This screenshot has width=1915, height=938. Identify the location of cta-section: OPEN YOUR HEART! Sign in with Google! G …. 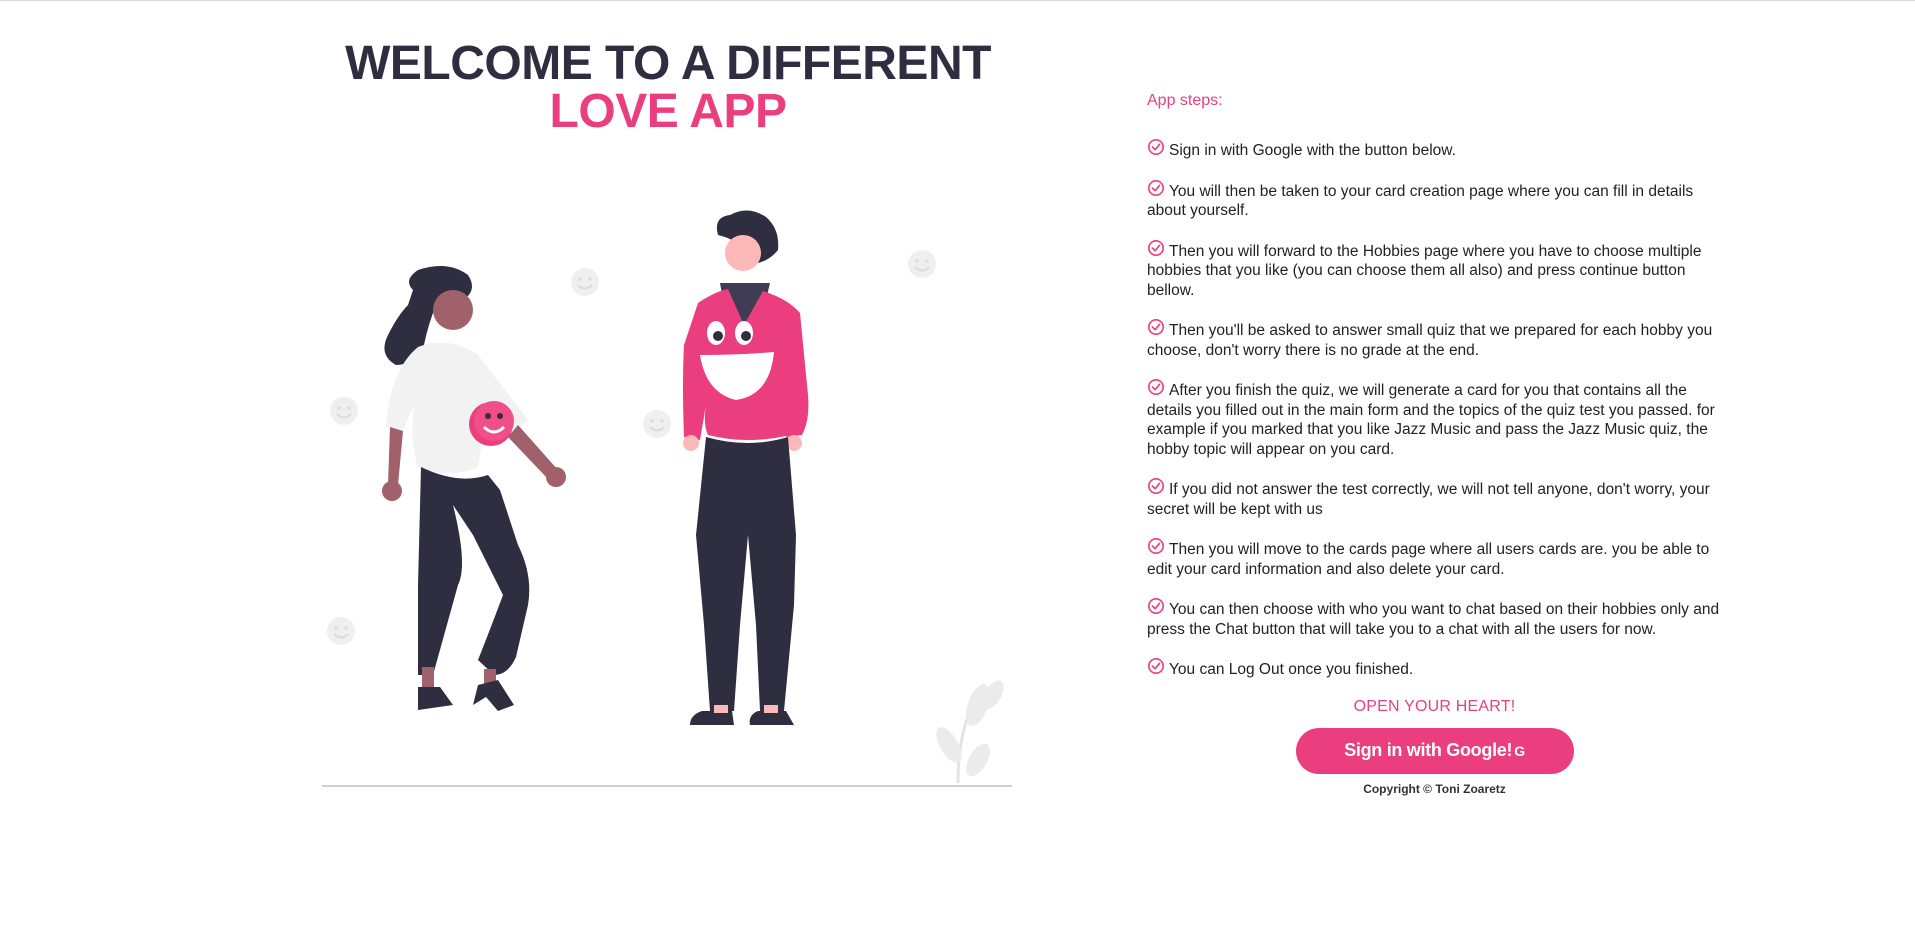
(1434, 747).